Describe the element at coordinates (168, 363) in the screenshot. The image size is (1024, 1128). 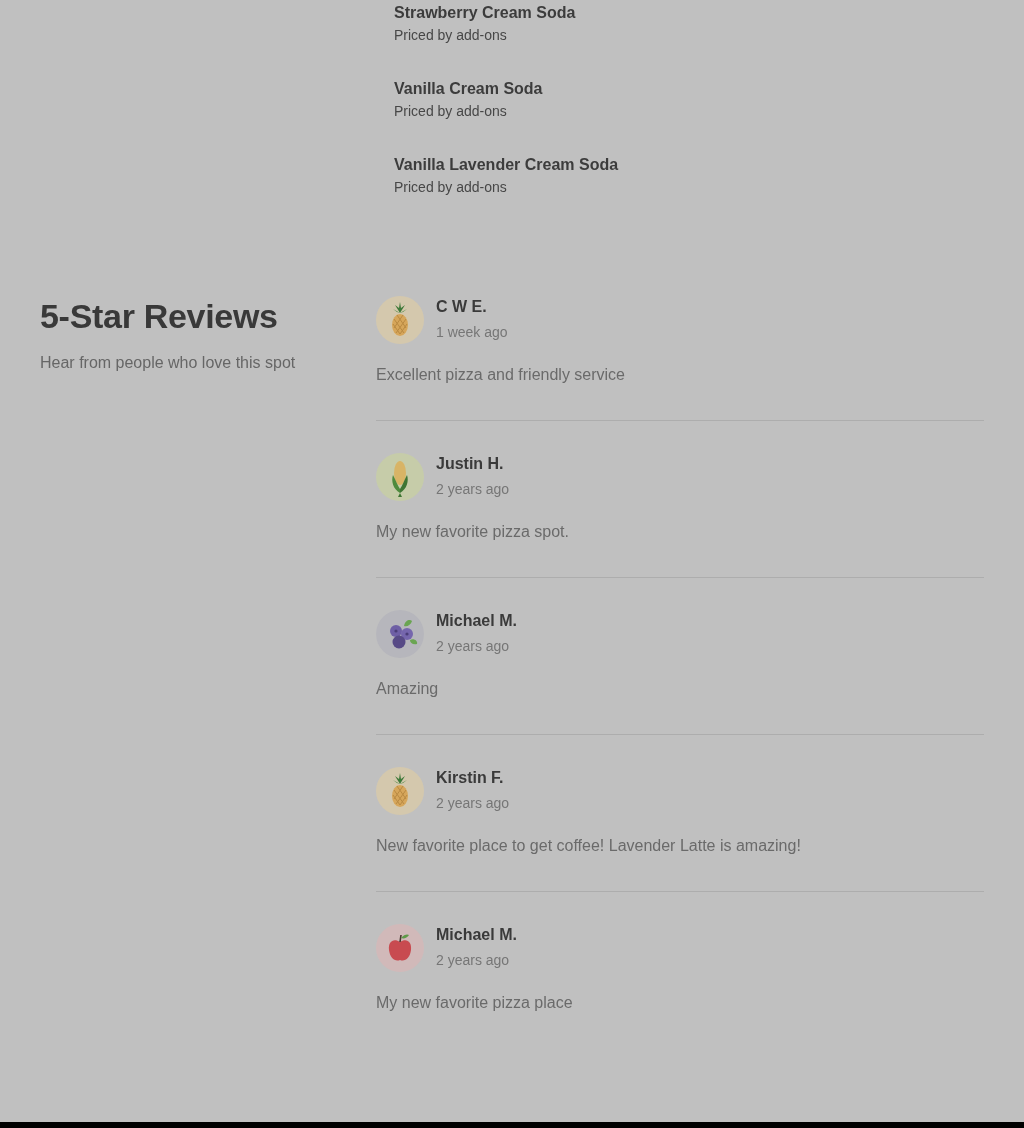
I see `reviews-subtitle: Hear from people who love this spot` at that location.